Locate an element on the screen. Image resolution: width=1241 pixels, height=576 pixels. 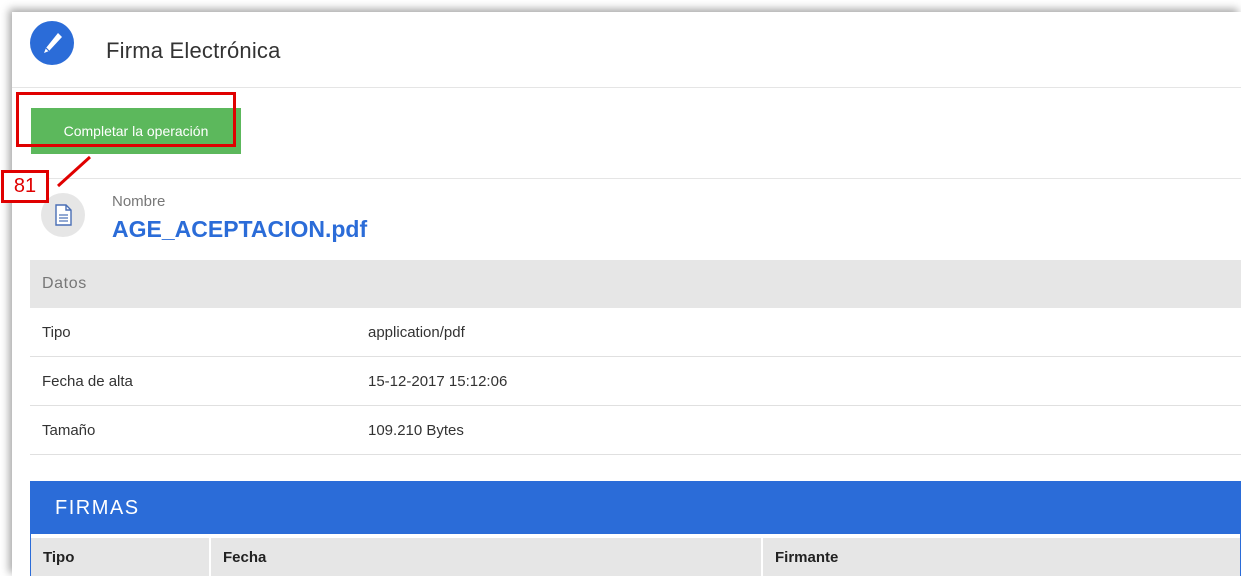
page-title: Firma Electrónica is located at coordinates (193, 50).